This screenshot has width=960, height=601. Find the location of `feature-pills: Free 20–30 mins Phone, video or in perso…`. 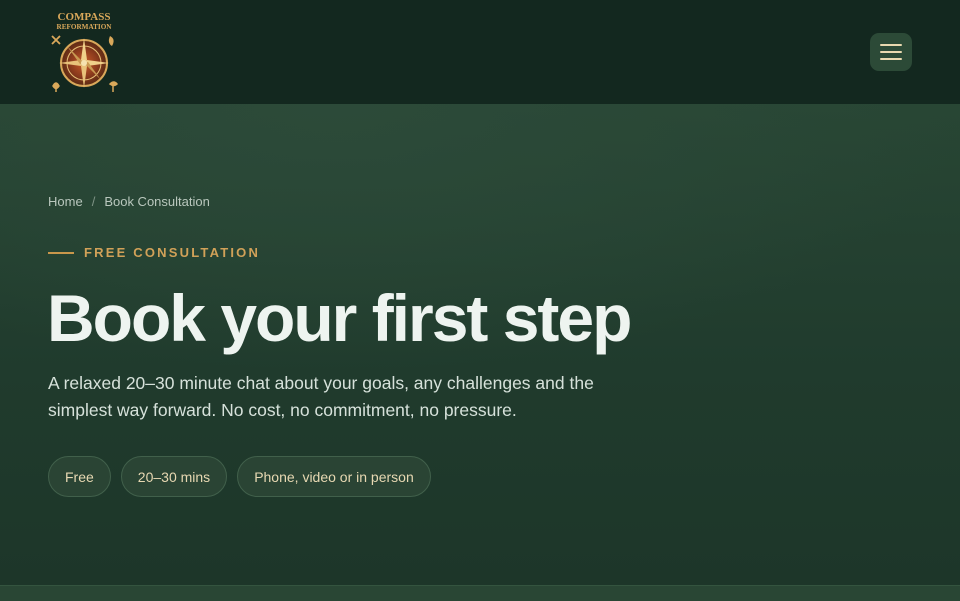

feature-pills: Free 20–30 mins Phone, video or in perso… is located at coordinates (239, 476).